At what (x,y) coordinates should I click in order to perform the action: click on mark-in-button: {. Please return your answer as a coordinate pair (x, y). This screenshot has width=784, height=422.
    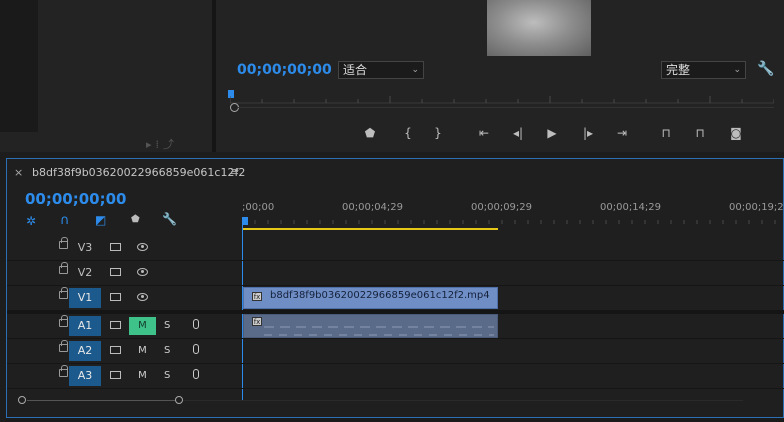
    Looking at the image, I should click on (408, 133).